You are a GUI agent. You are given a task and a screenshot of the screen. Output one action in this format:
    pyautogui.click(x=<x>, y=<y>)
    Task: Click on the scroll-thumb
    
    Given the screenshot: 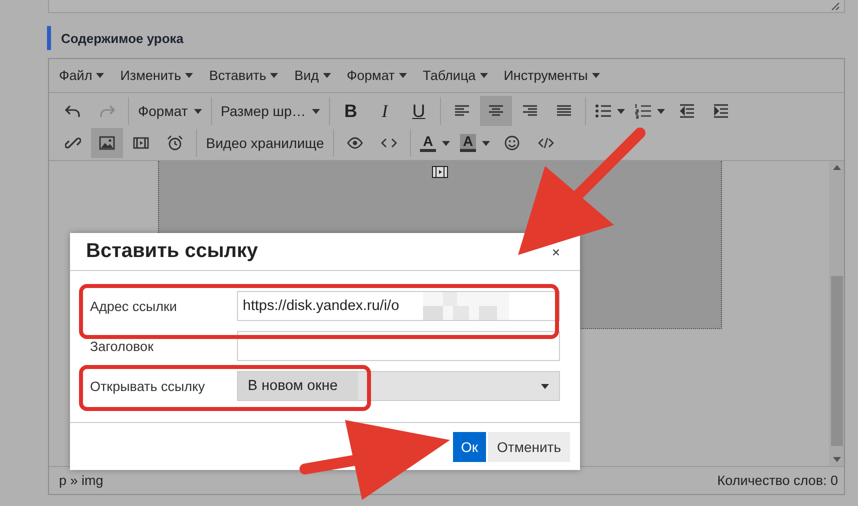 What is the action you would take?
    pyautogui.click(x=836, y=361)
    